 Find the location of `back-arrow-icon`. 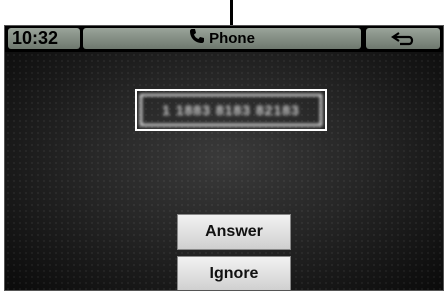

back-arrow-icon is located at coordinates (402, 39).